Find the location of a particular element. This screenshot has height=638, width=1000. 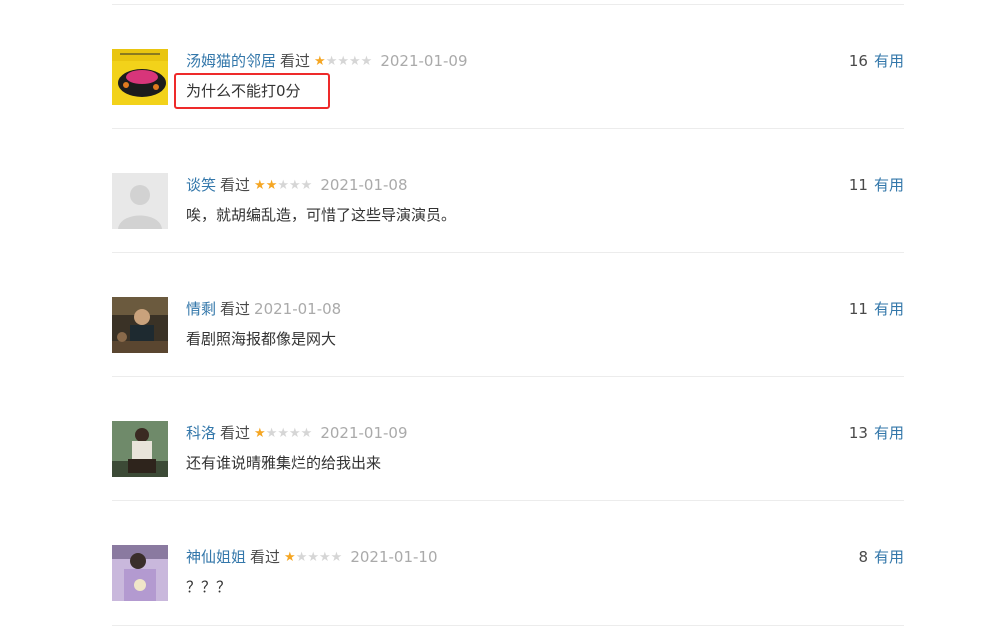

vote-area: 8 有用 is located at coordinates (881, 557).